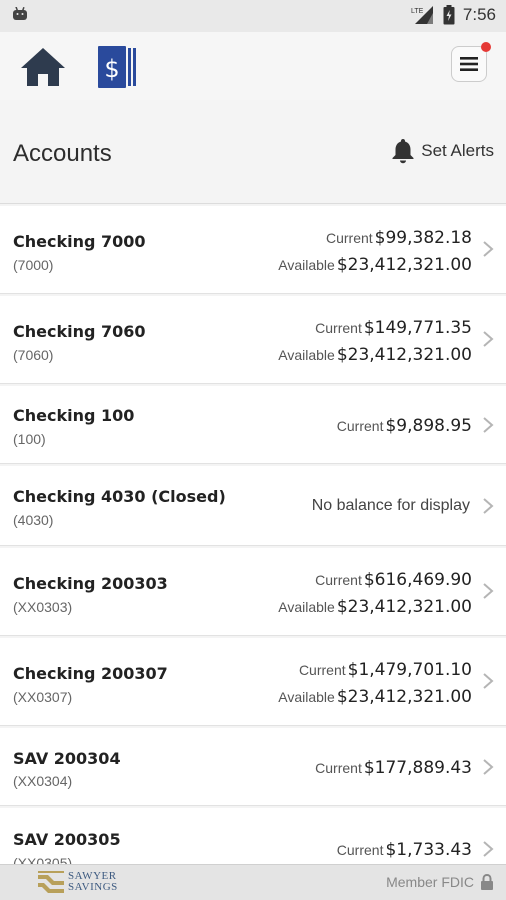 The image size is (506, 900). What do you see at coordinates (78, 882) in the screenshot?
I see `sawyer-savings-logo: SAWYER SAVINGS` at bounding box center [78, 882].